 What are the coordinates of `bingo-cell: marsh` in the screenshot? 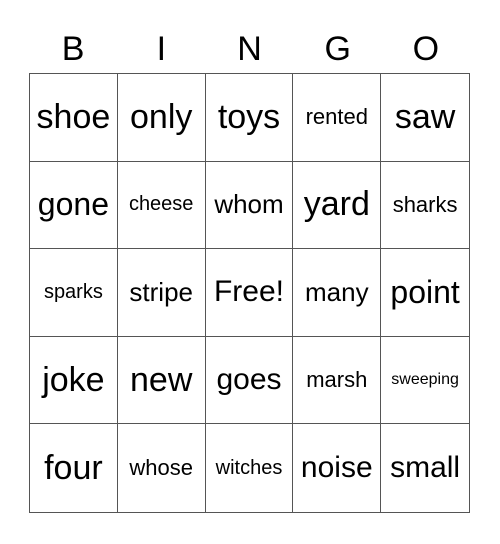 It's located at (337, 380).